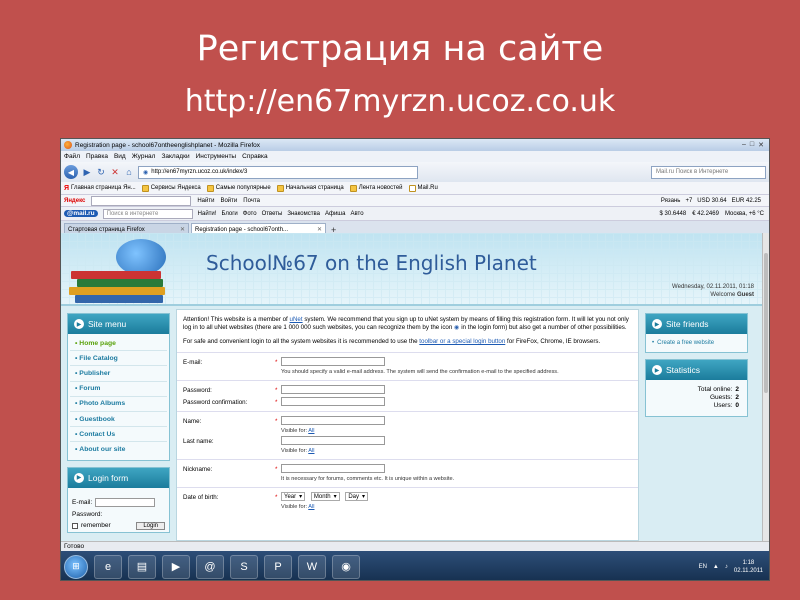  What do you see at coordinates (716, 567) in the screenshot?
I see `network-icon: ▲` at bounding box center [716, 567].